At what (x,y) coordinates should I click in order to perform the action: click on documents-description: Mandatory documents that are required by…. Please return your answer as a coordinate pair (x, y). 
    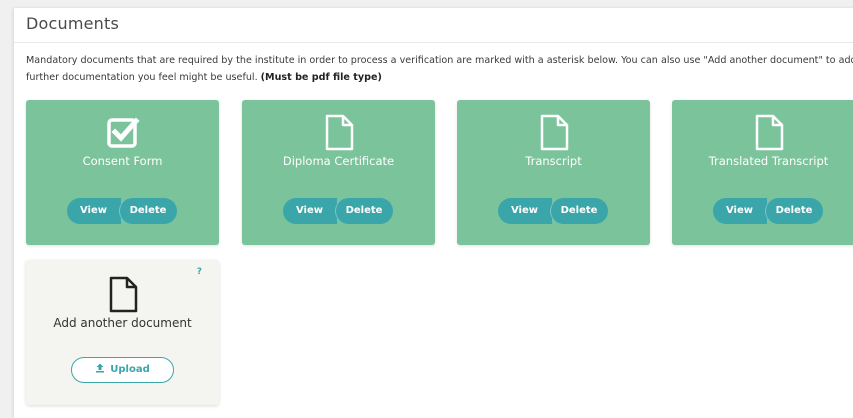
    Looking at the image, I should click on (439, 69).